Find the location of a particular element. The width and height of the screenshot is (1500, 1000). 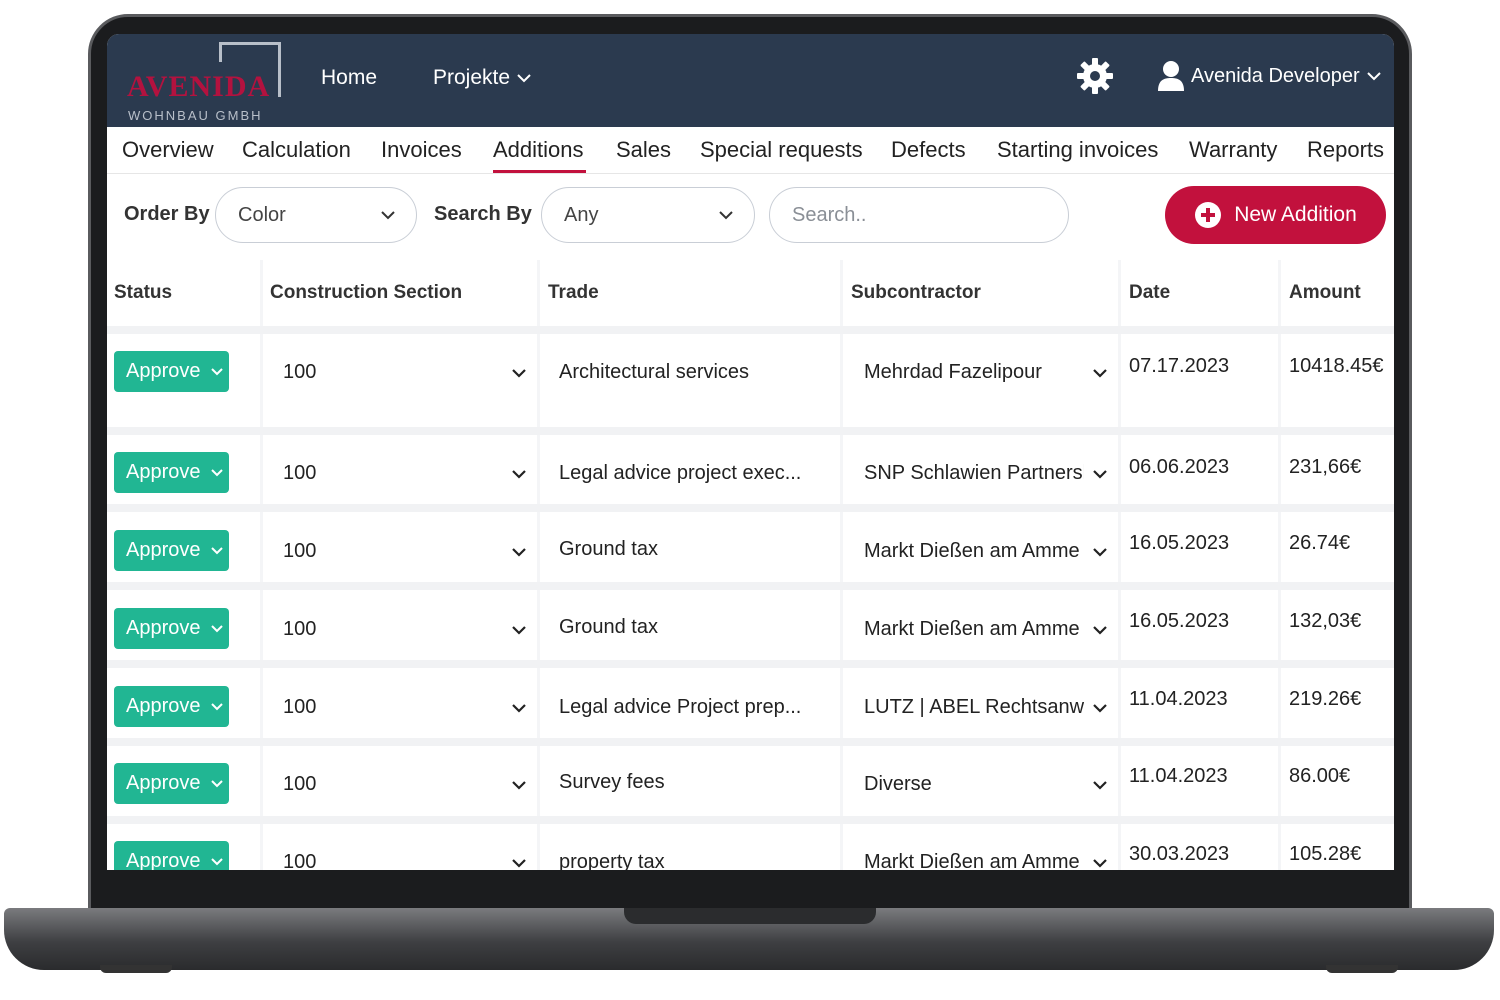

order-by-select: Color is located at coordinates (316, 215).